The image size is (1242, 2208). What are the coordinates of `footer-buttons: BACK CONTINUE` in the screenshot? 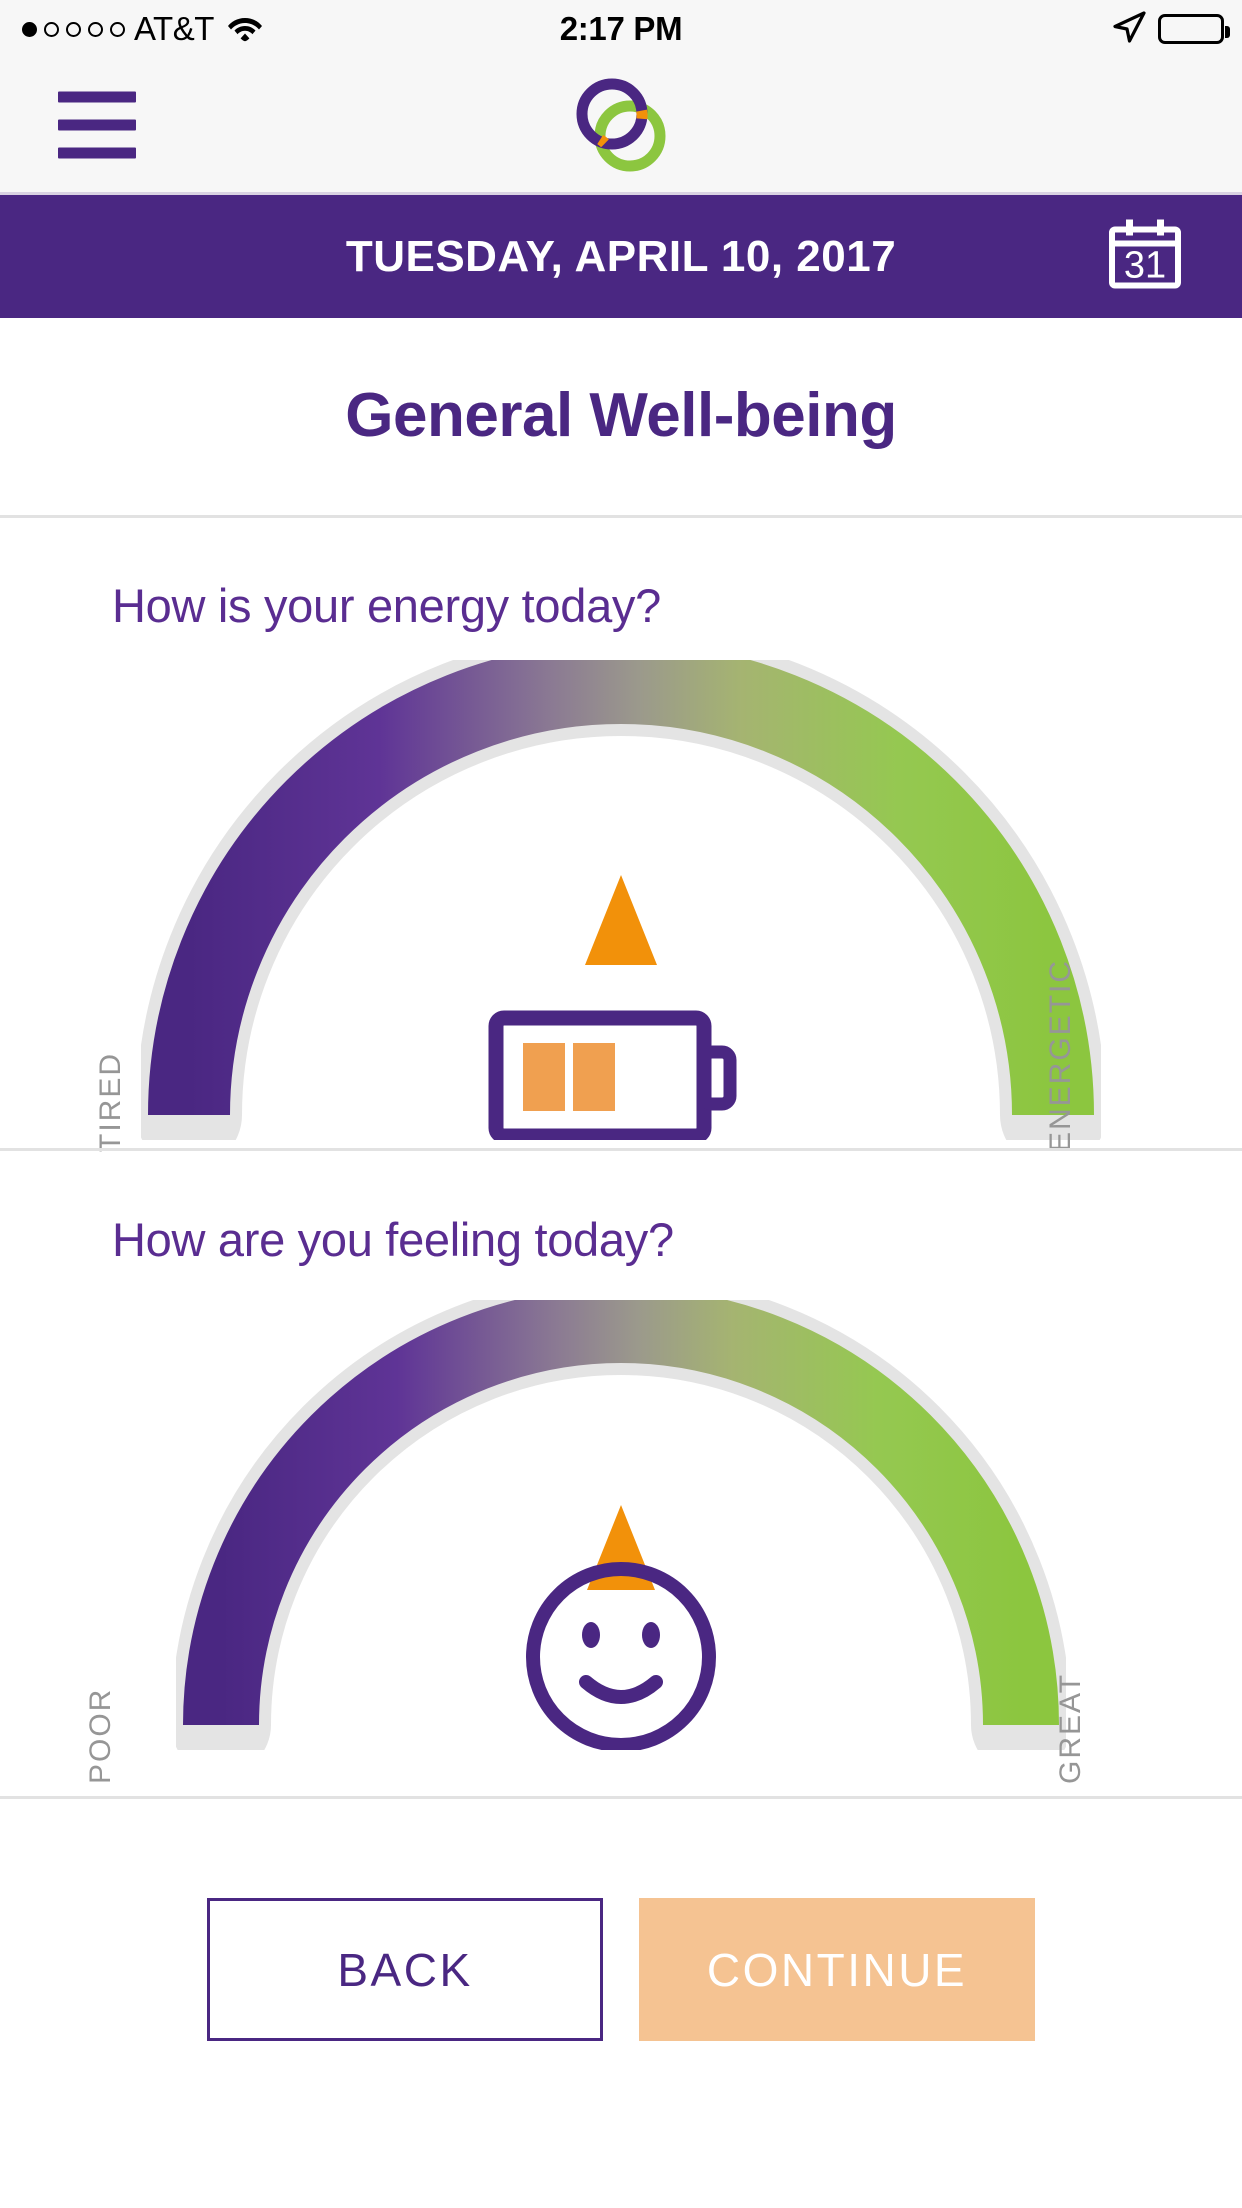 It's located at (621, 1969).